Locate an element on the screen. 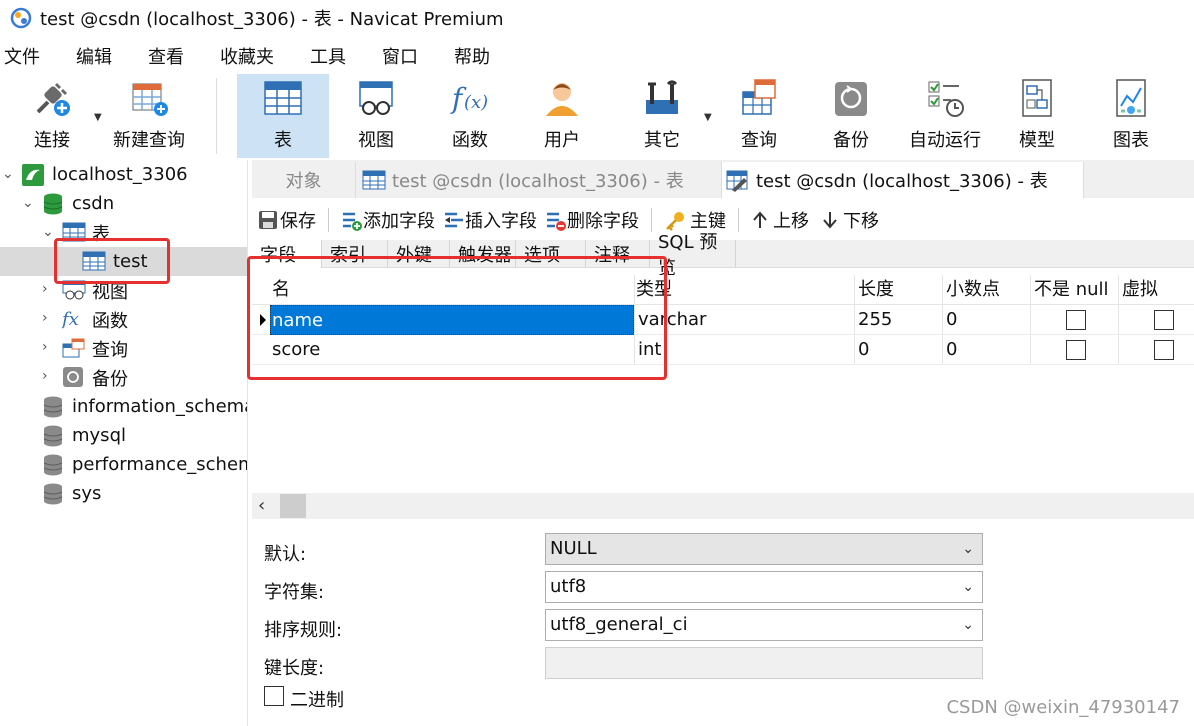  default-select: NULL ⌄ is located at coordinates (764, 549).